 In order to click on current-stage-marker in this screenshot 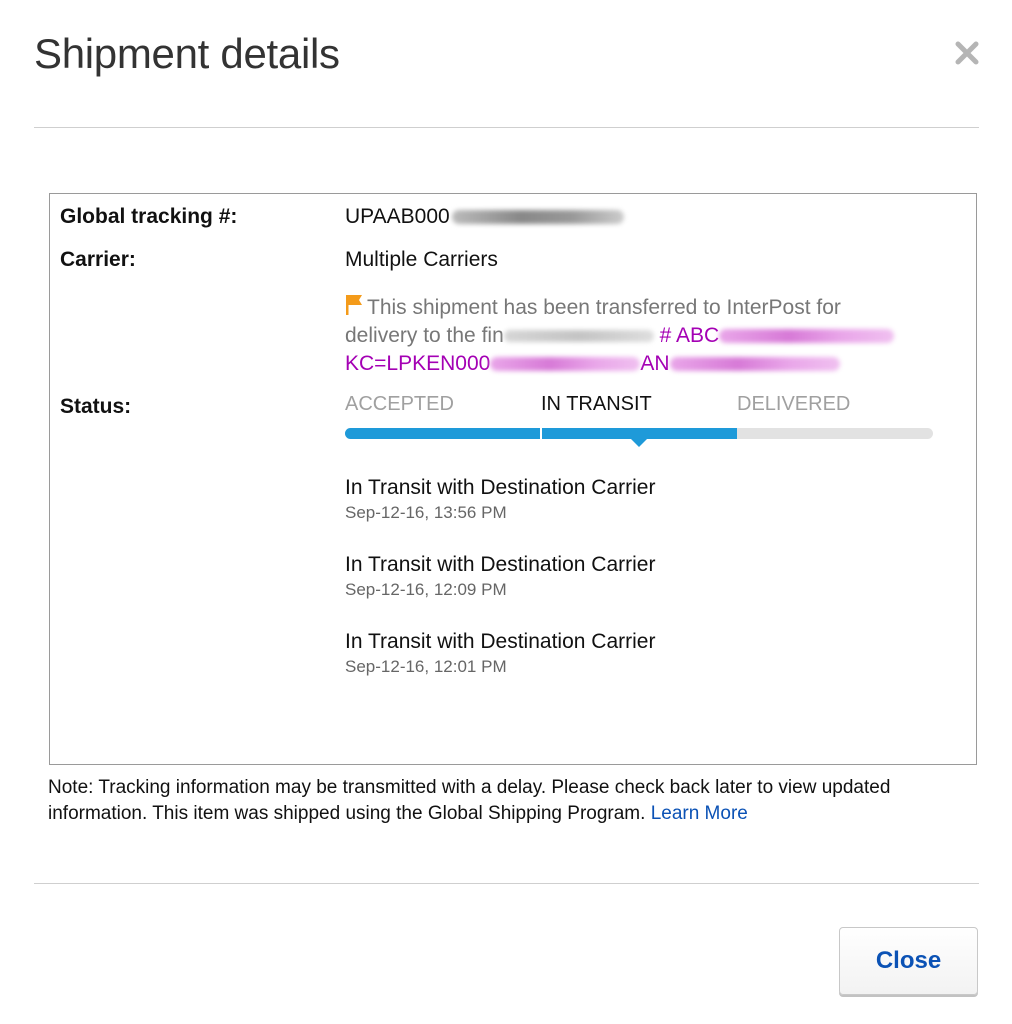, I will do `click(639, 443)`.